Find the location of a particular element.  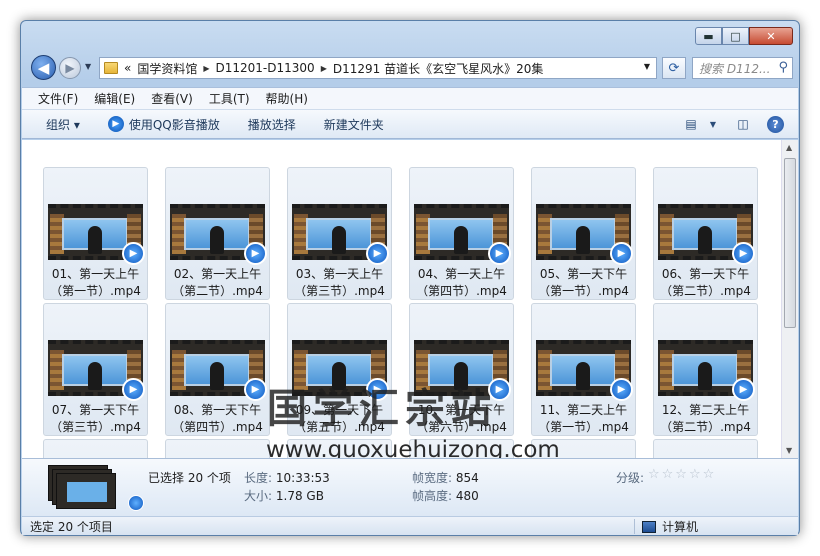

rating-stars: ☆☆☆☆☆ is located at coordinates (682, 474).